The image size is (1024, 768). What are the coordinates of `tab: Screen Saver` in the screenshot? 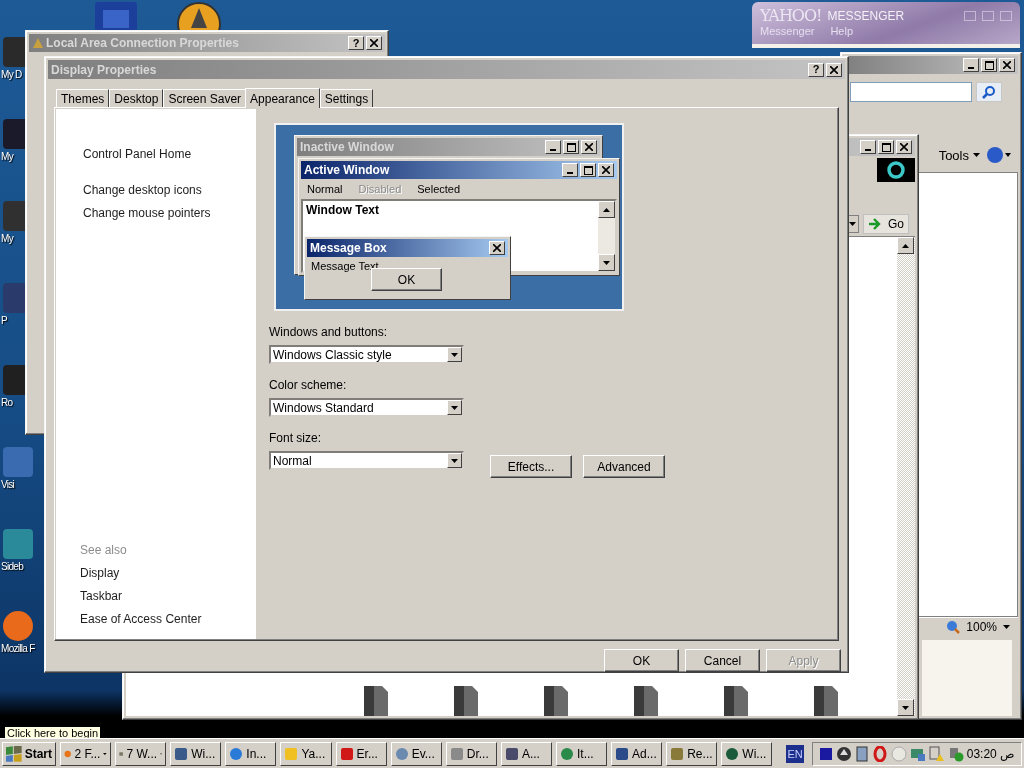 It's located at (205, 98).